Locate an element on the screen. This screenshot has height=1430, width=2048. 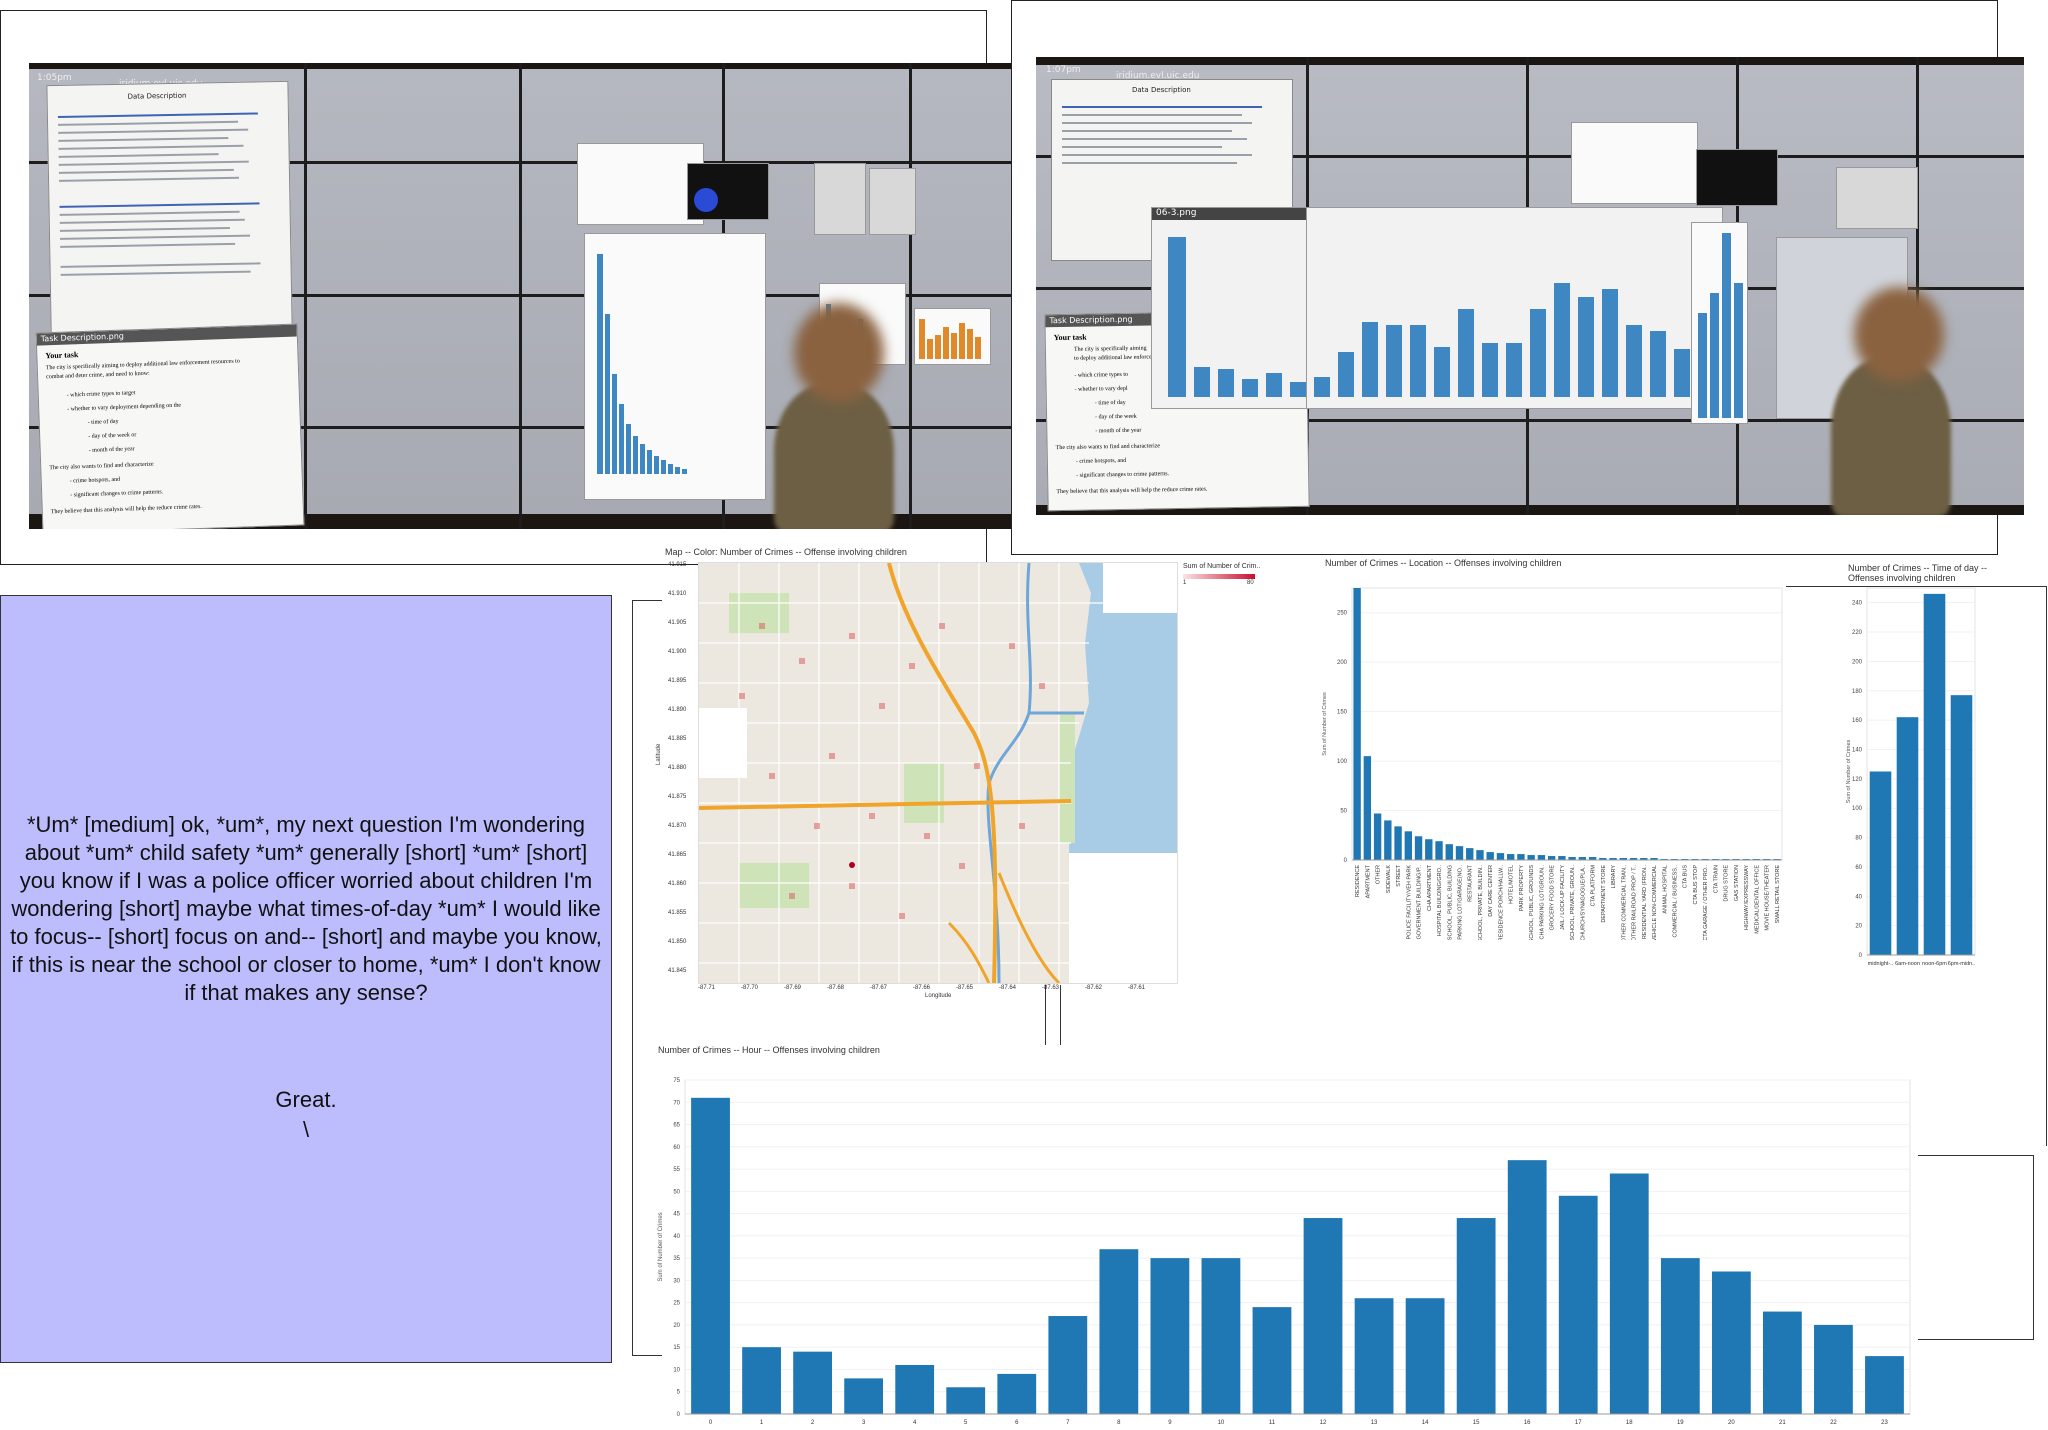
x-tick-label: MEDICAL/DENTAL OFFICE is located at coordinates (1757, 899).